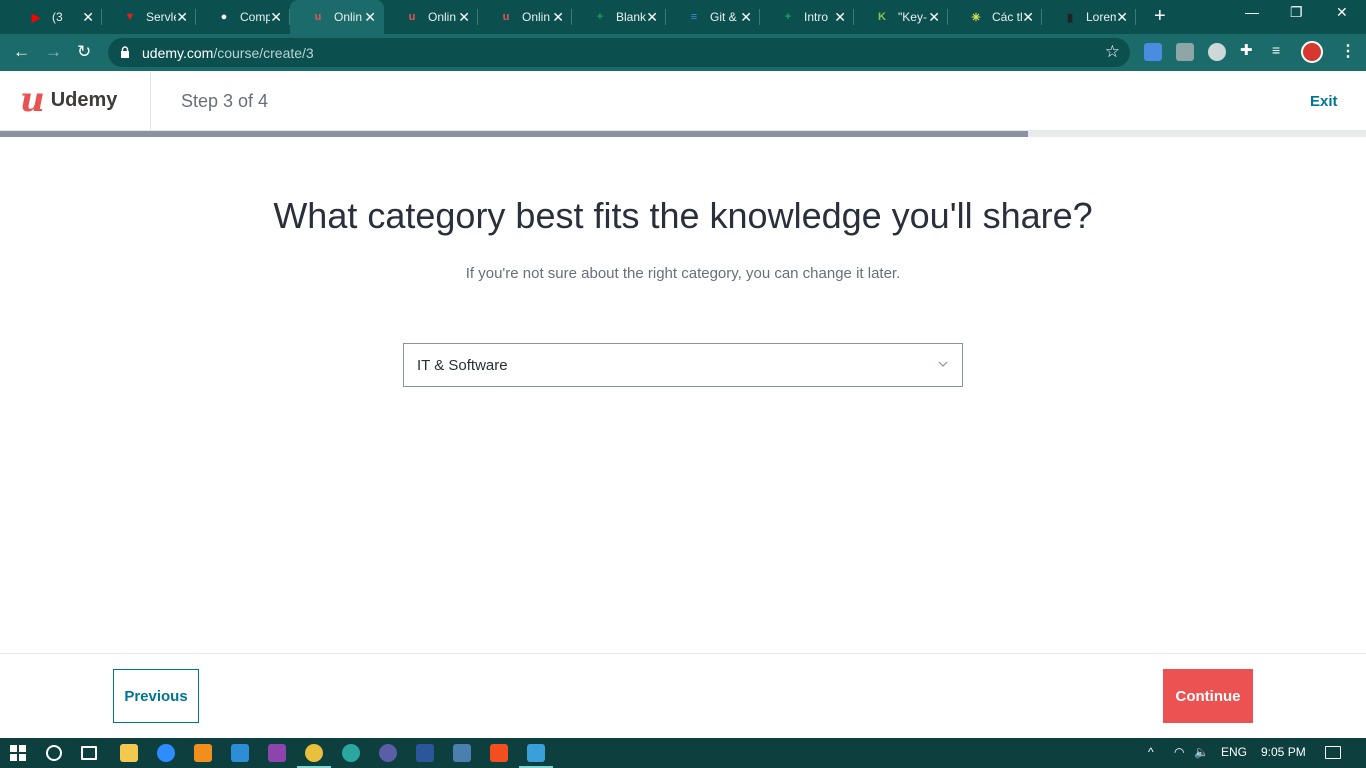  Describe the element at coordinates (240, 753) in the screenshot. I see `vscode-icon` at that location.